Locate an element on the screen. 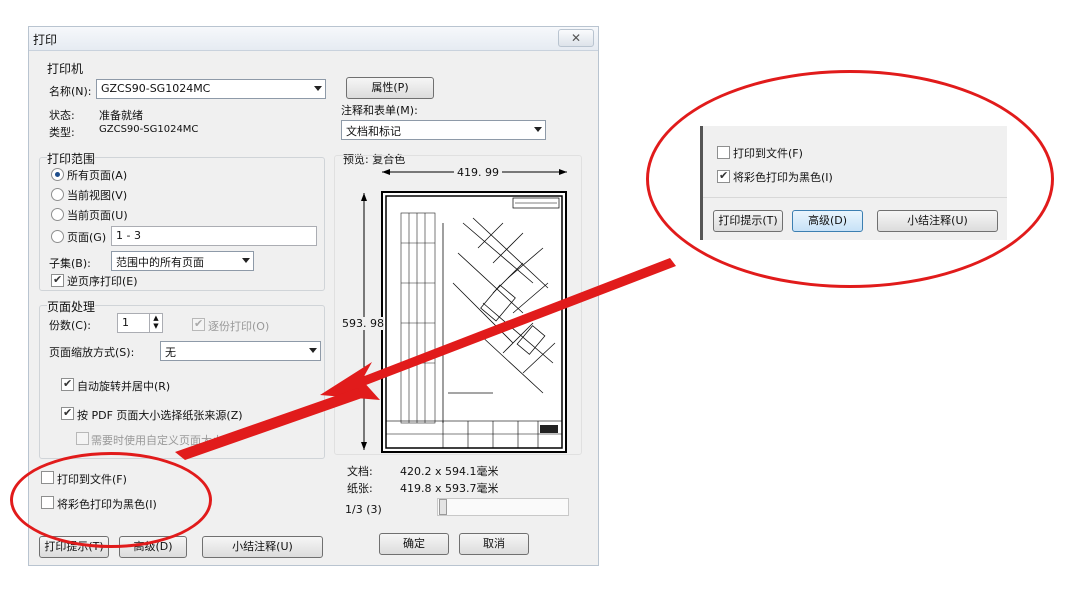 The height and width of the screenshot is (592, 1078). page-slider is located at coordinates (503, 507).